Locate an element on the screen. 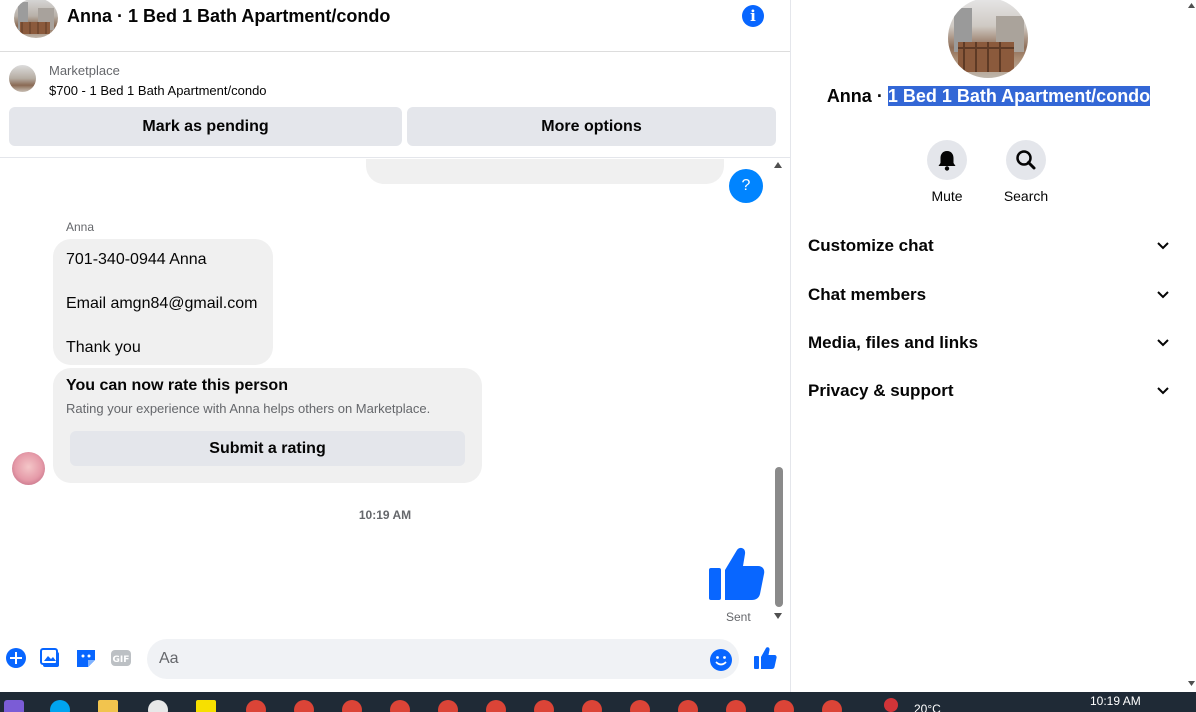 This screenshot has height=712, width=1196. rating-title: You can now rate this person is located at coordinates (177, 385).